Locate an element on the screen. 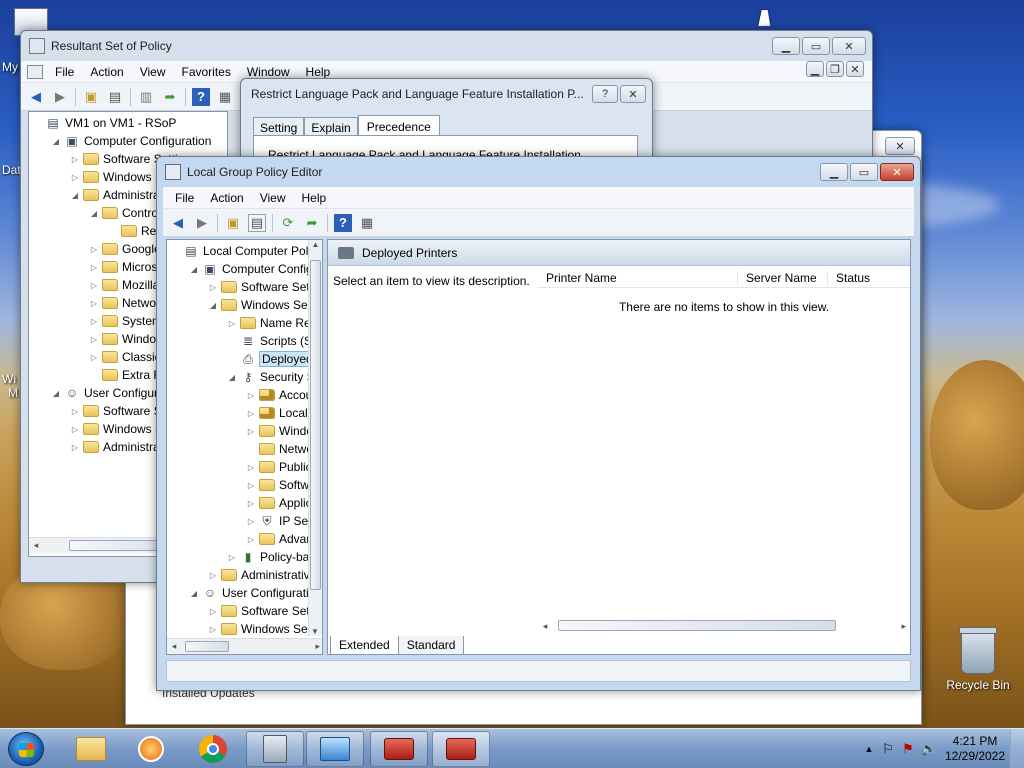 The image size is (1024, 768). up-folder-icon: ▣ is located at coordinates (91, 97).